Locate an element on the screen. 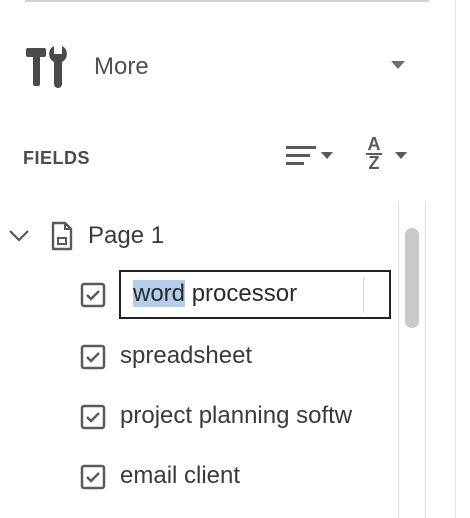 The height and width of the screenshot is (518, 470). page-label: Page 1 is located at coordinates (126, 235).